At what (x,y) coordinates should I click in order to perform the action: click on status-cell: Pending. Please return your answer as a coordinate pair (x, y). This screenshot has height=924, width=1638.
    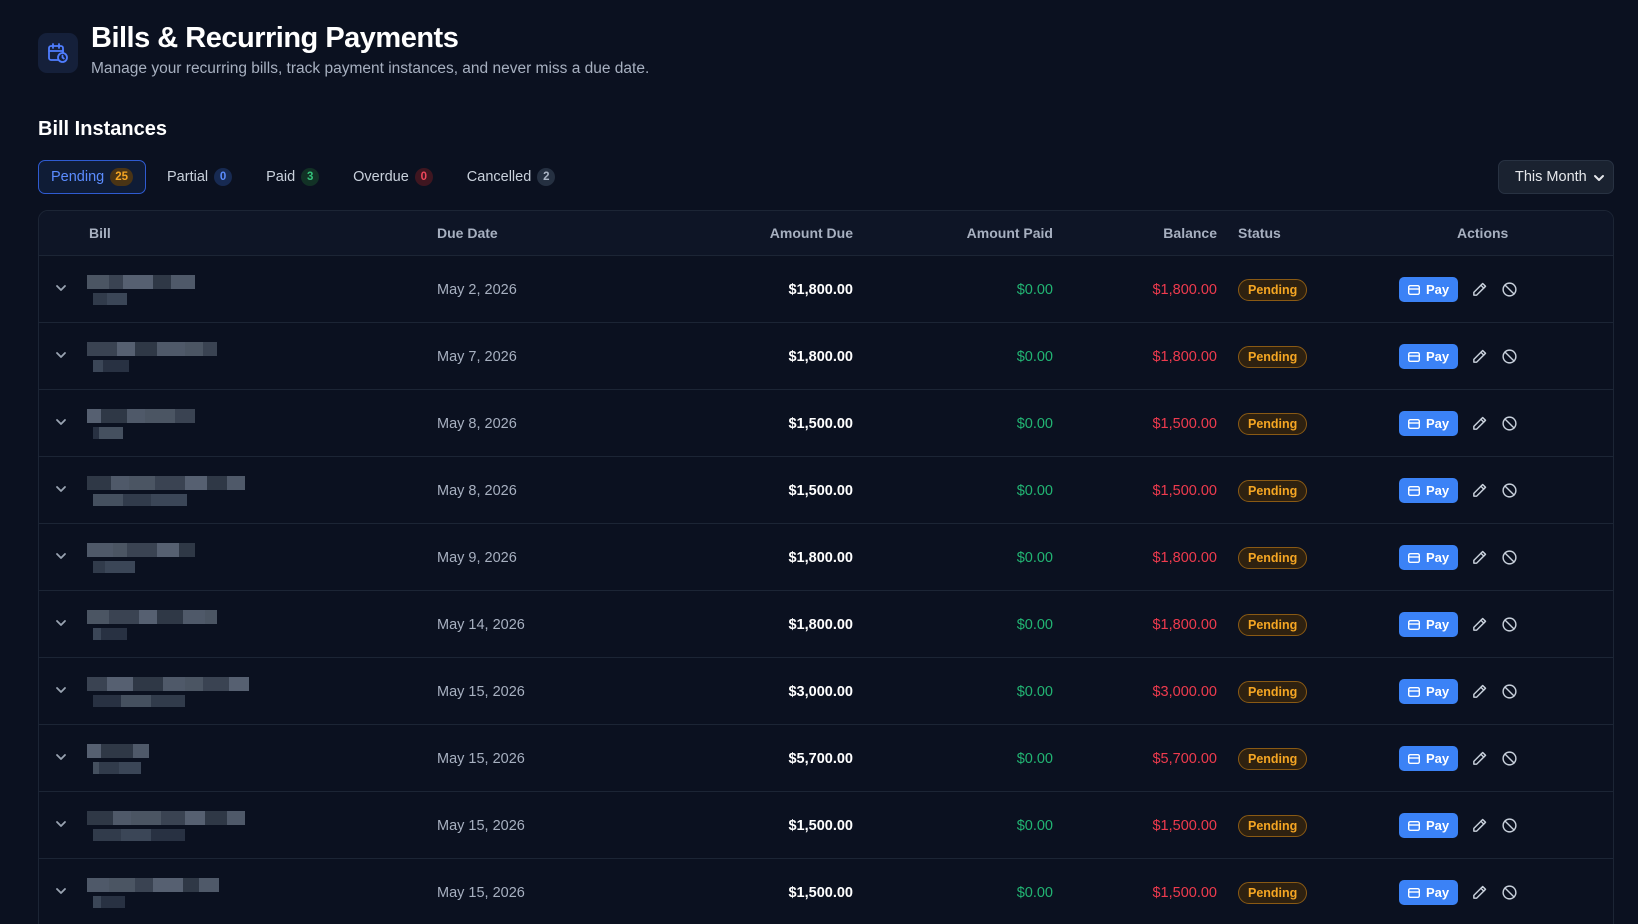
    Looking at the image, I should click on (1273, 825).